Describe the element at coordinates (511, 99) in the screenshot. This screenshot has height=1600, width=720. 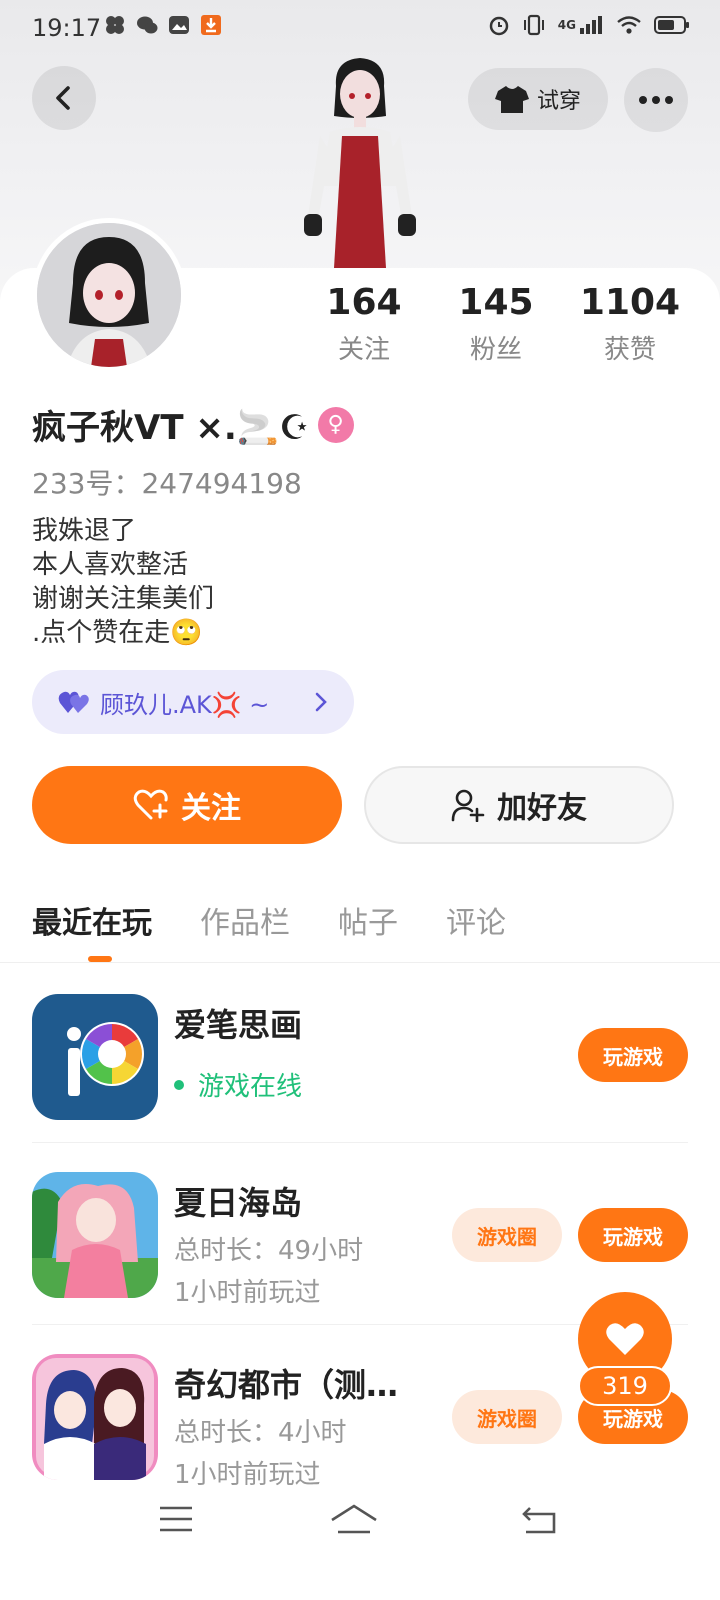
I see `shirt-icon` at that location.